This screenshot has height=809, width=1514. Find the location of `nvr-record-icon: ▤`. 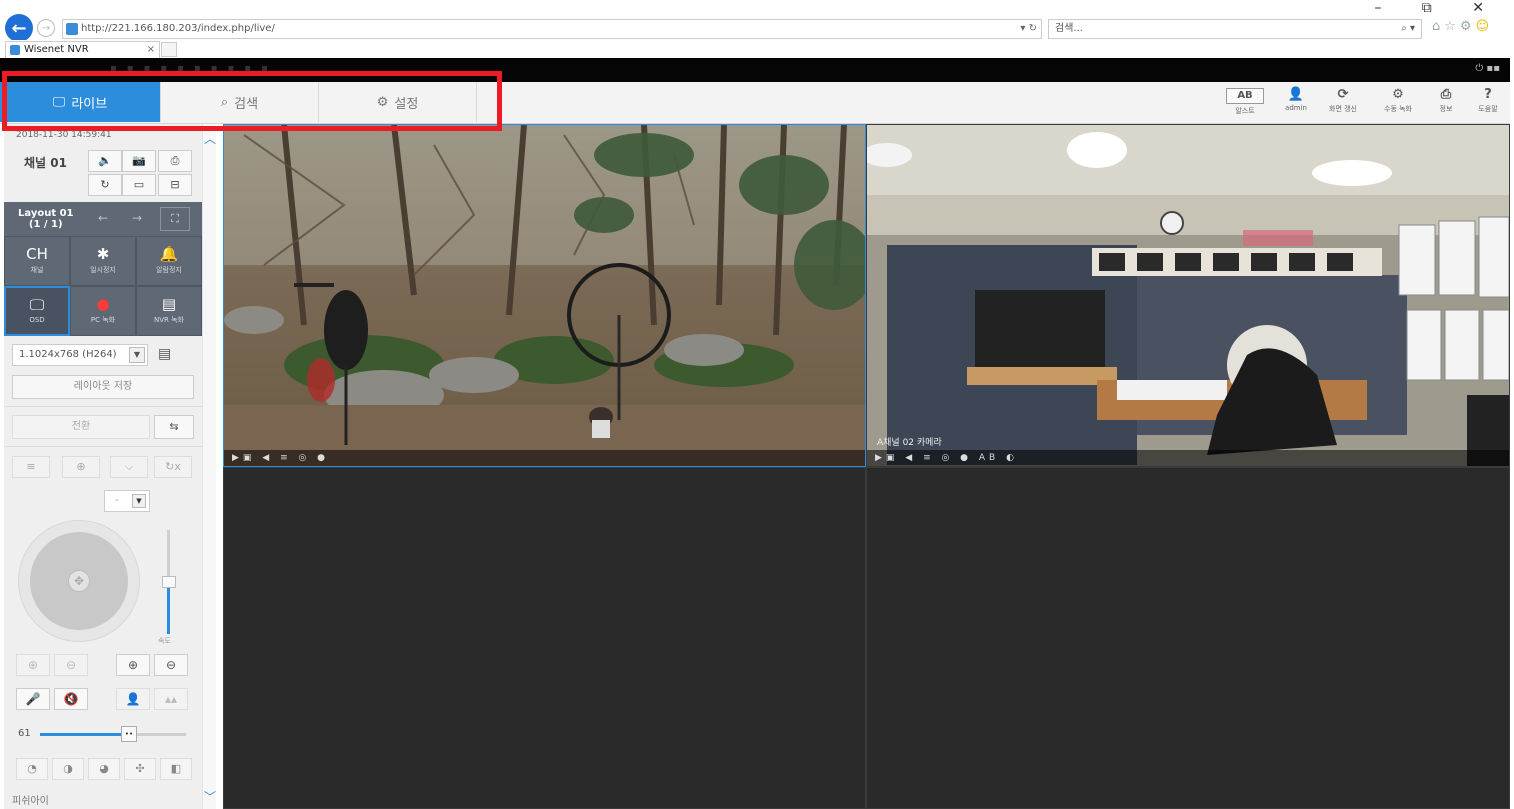

nvr-record-icon: ▤ is located at coordinates (169, 304).